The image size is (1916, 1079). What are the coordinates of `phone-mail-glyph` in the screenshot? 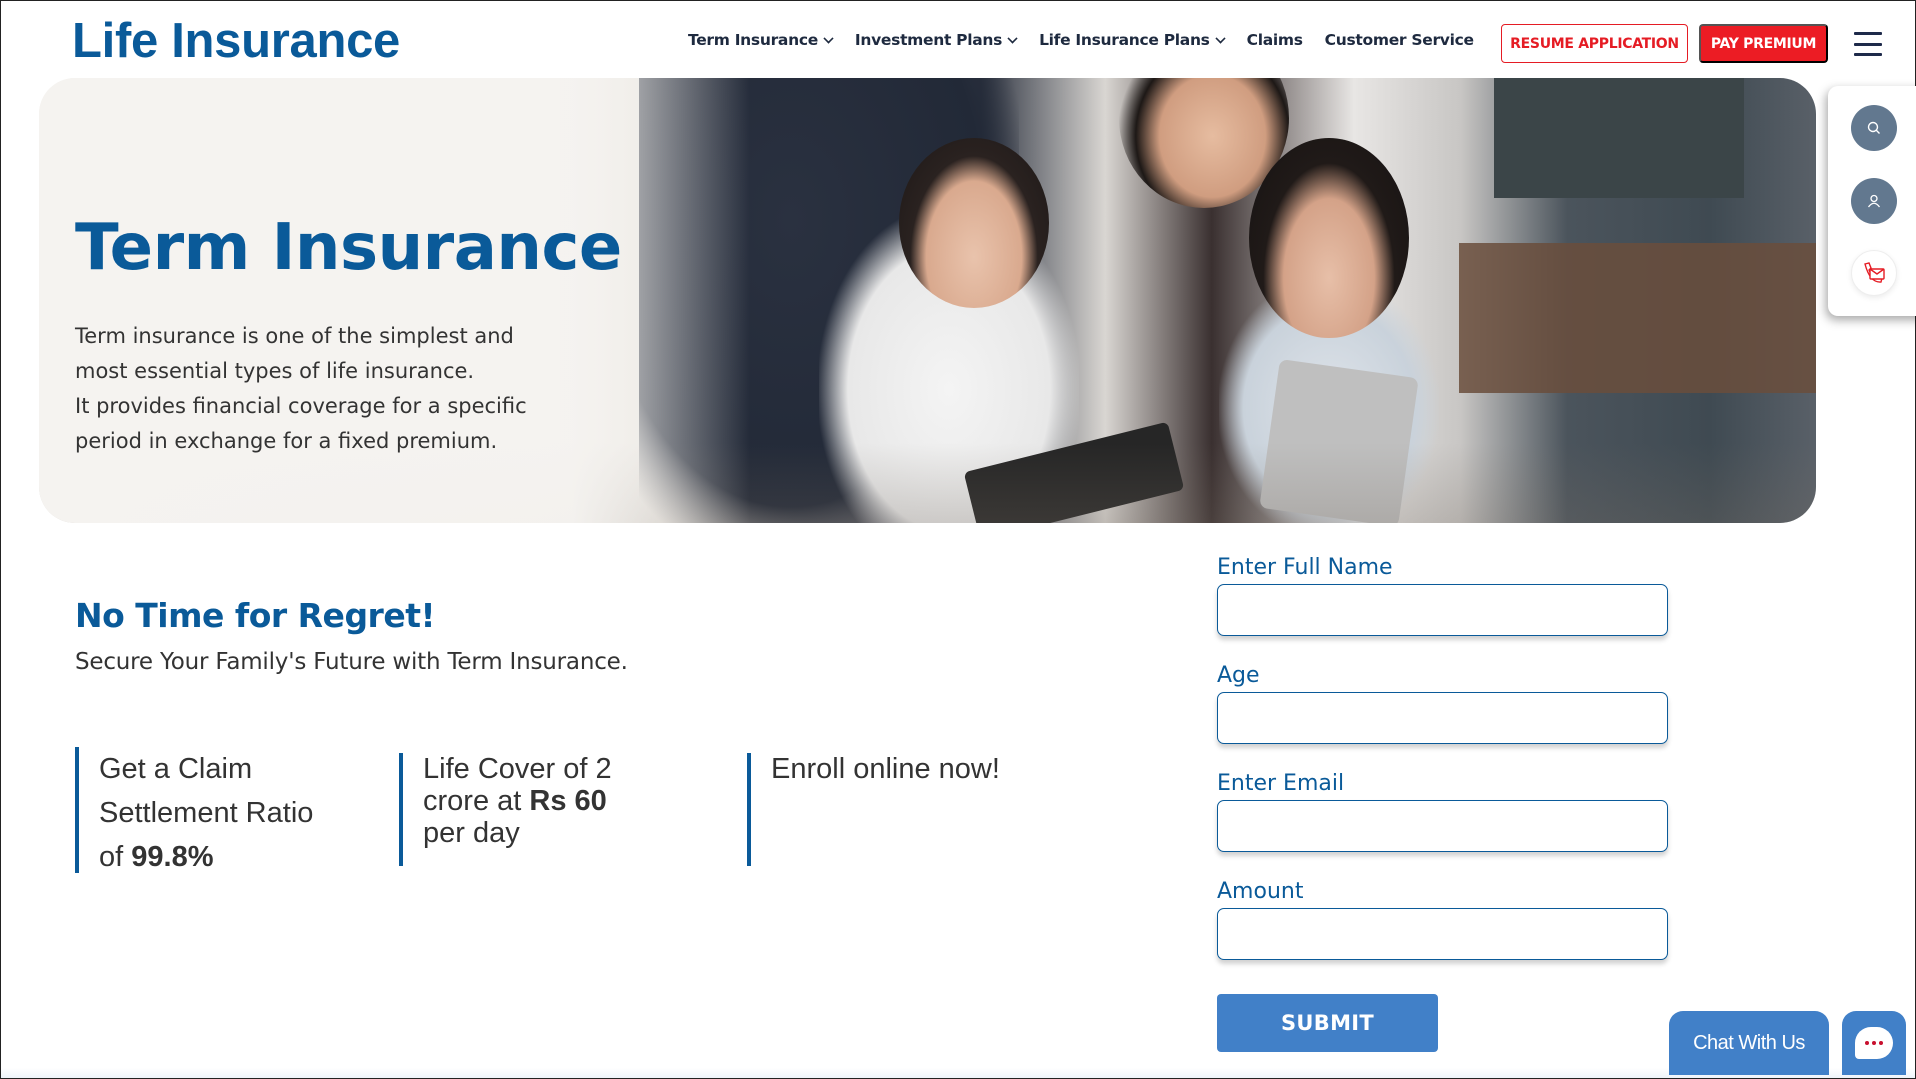 It's located at (1874, 272).